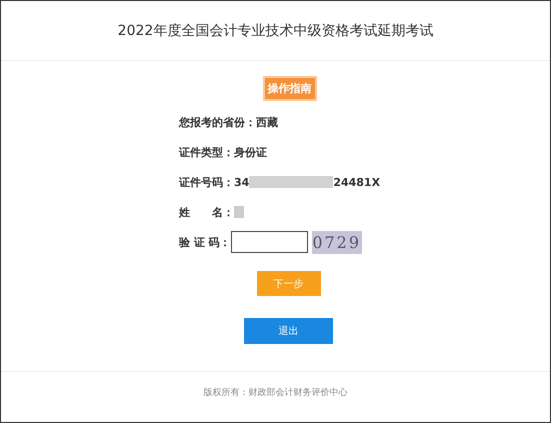 This screenshot has height=423, width=551. Describe the element at coordinates (276, 31) in the screenshot. I see `window-title: 2022年度全国会计专业技术中级资格考试延期考试` at that location.